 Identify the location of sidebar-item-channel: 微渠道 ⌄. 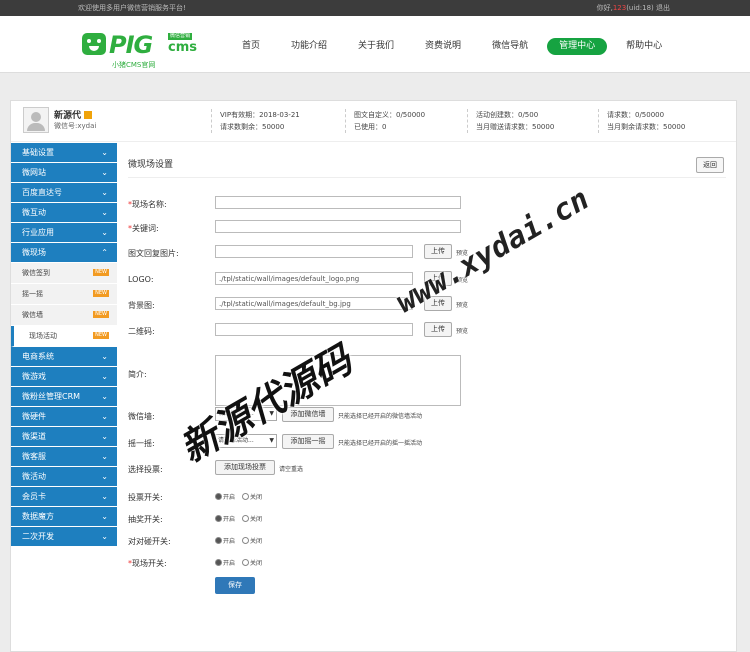
(64, 437).